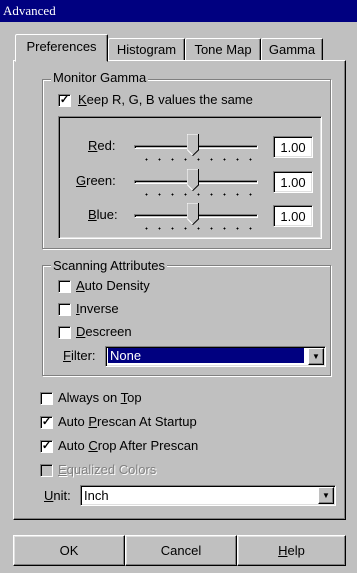 This screenshot has width=357, height=573. Describe the element at coordinates (293, 147) in the screenshot. I see `red-value-field: 1.00` at that location.